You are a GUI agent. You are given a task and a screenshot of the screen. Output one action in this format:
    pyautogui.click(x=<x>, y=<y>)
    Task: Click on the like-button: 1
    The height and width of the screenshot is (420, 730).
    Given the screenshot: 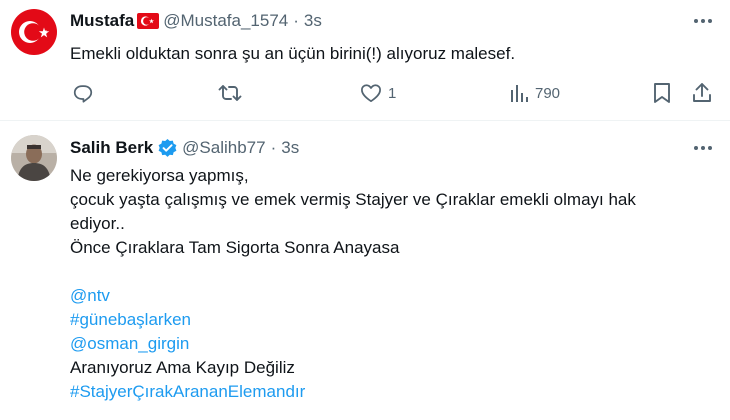 What is the action you would take?
    pyautogui.click(x=378, y=93)
    